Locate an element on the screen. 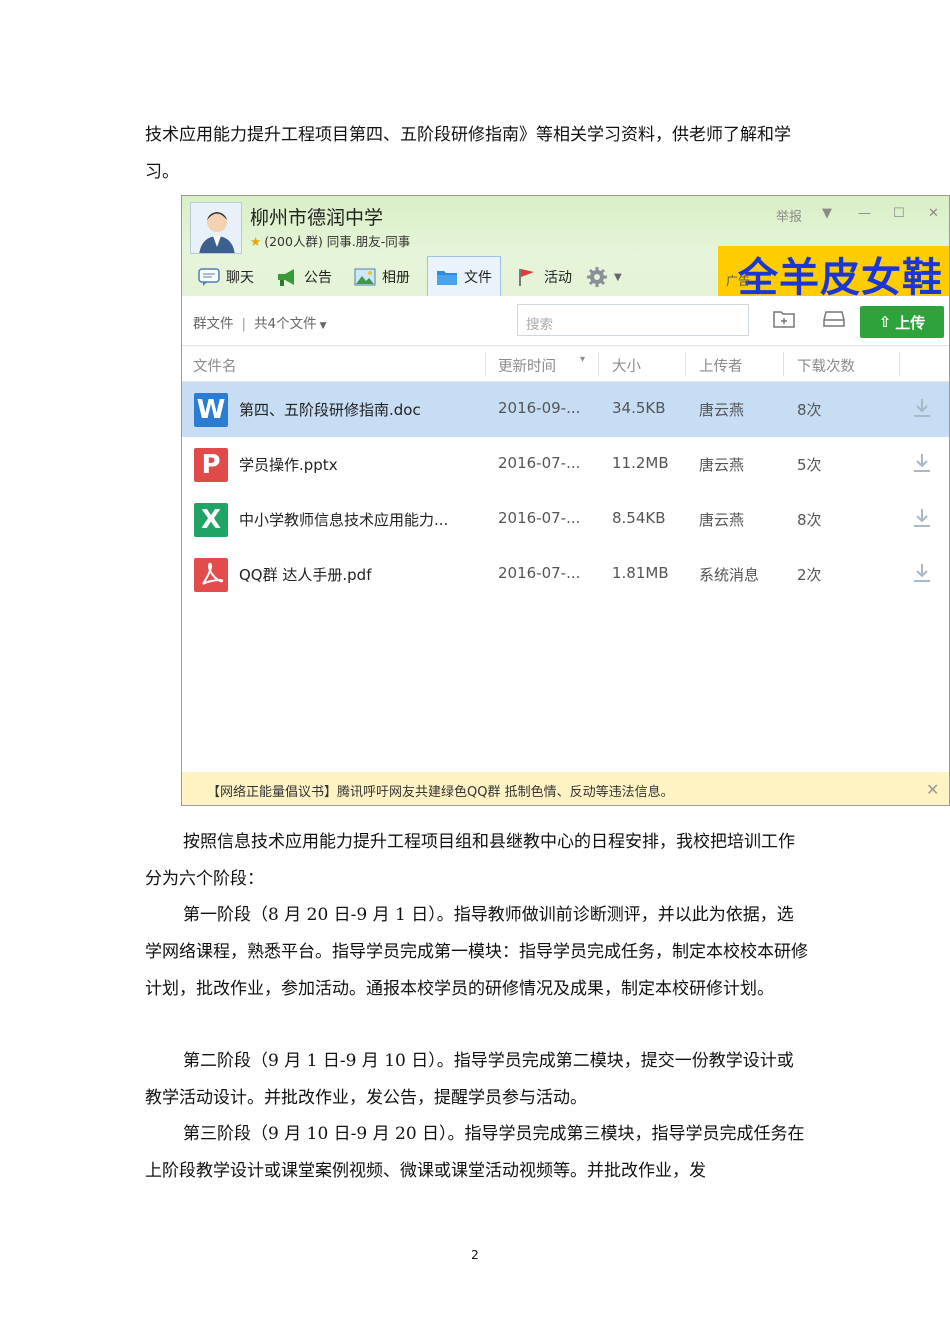 The height and width of the screenshot is (1344, 950). tab-files: 文件 is located at coordinates (464, 276).